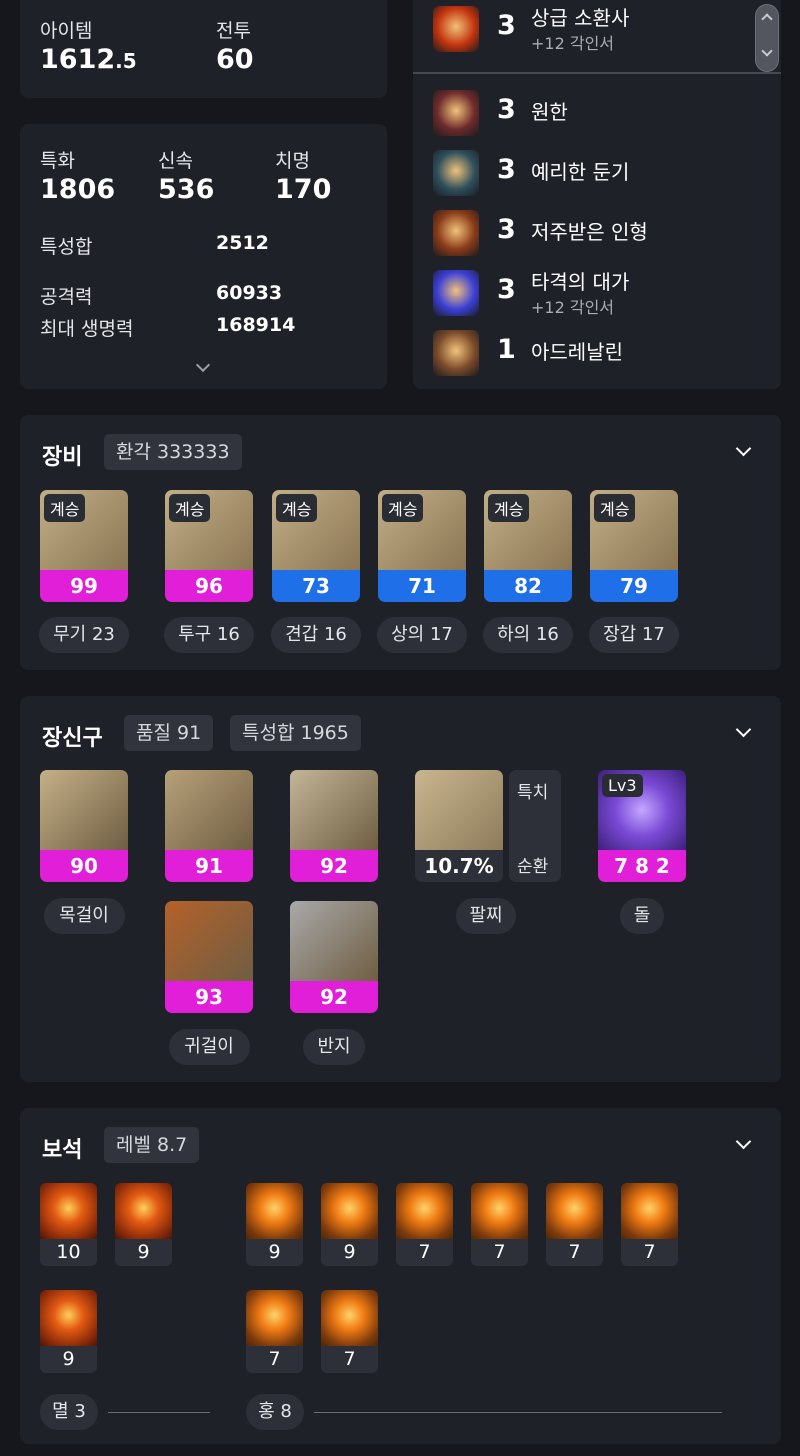 The width and height of the screenshot is (800, 1456). I want to click on scroll-down-icon, so click(767, 51).